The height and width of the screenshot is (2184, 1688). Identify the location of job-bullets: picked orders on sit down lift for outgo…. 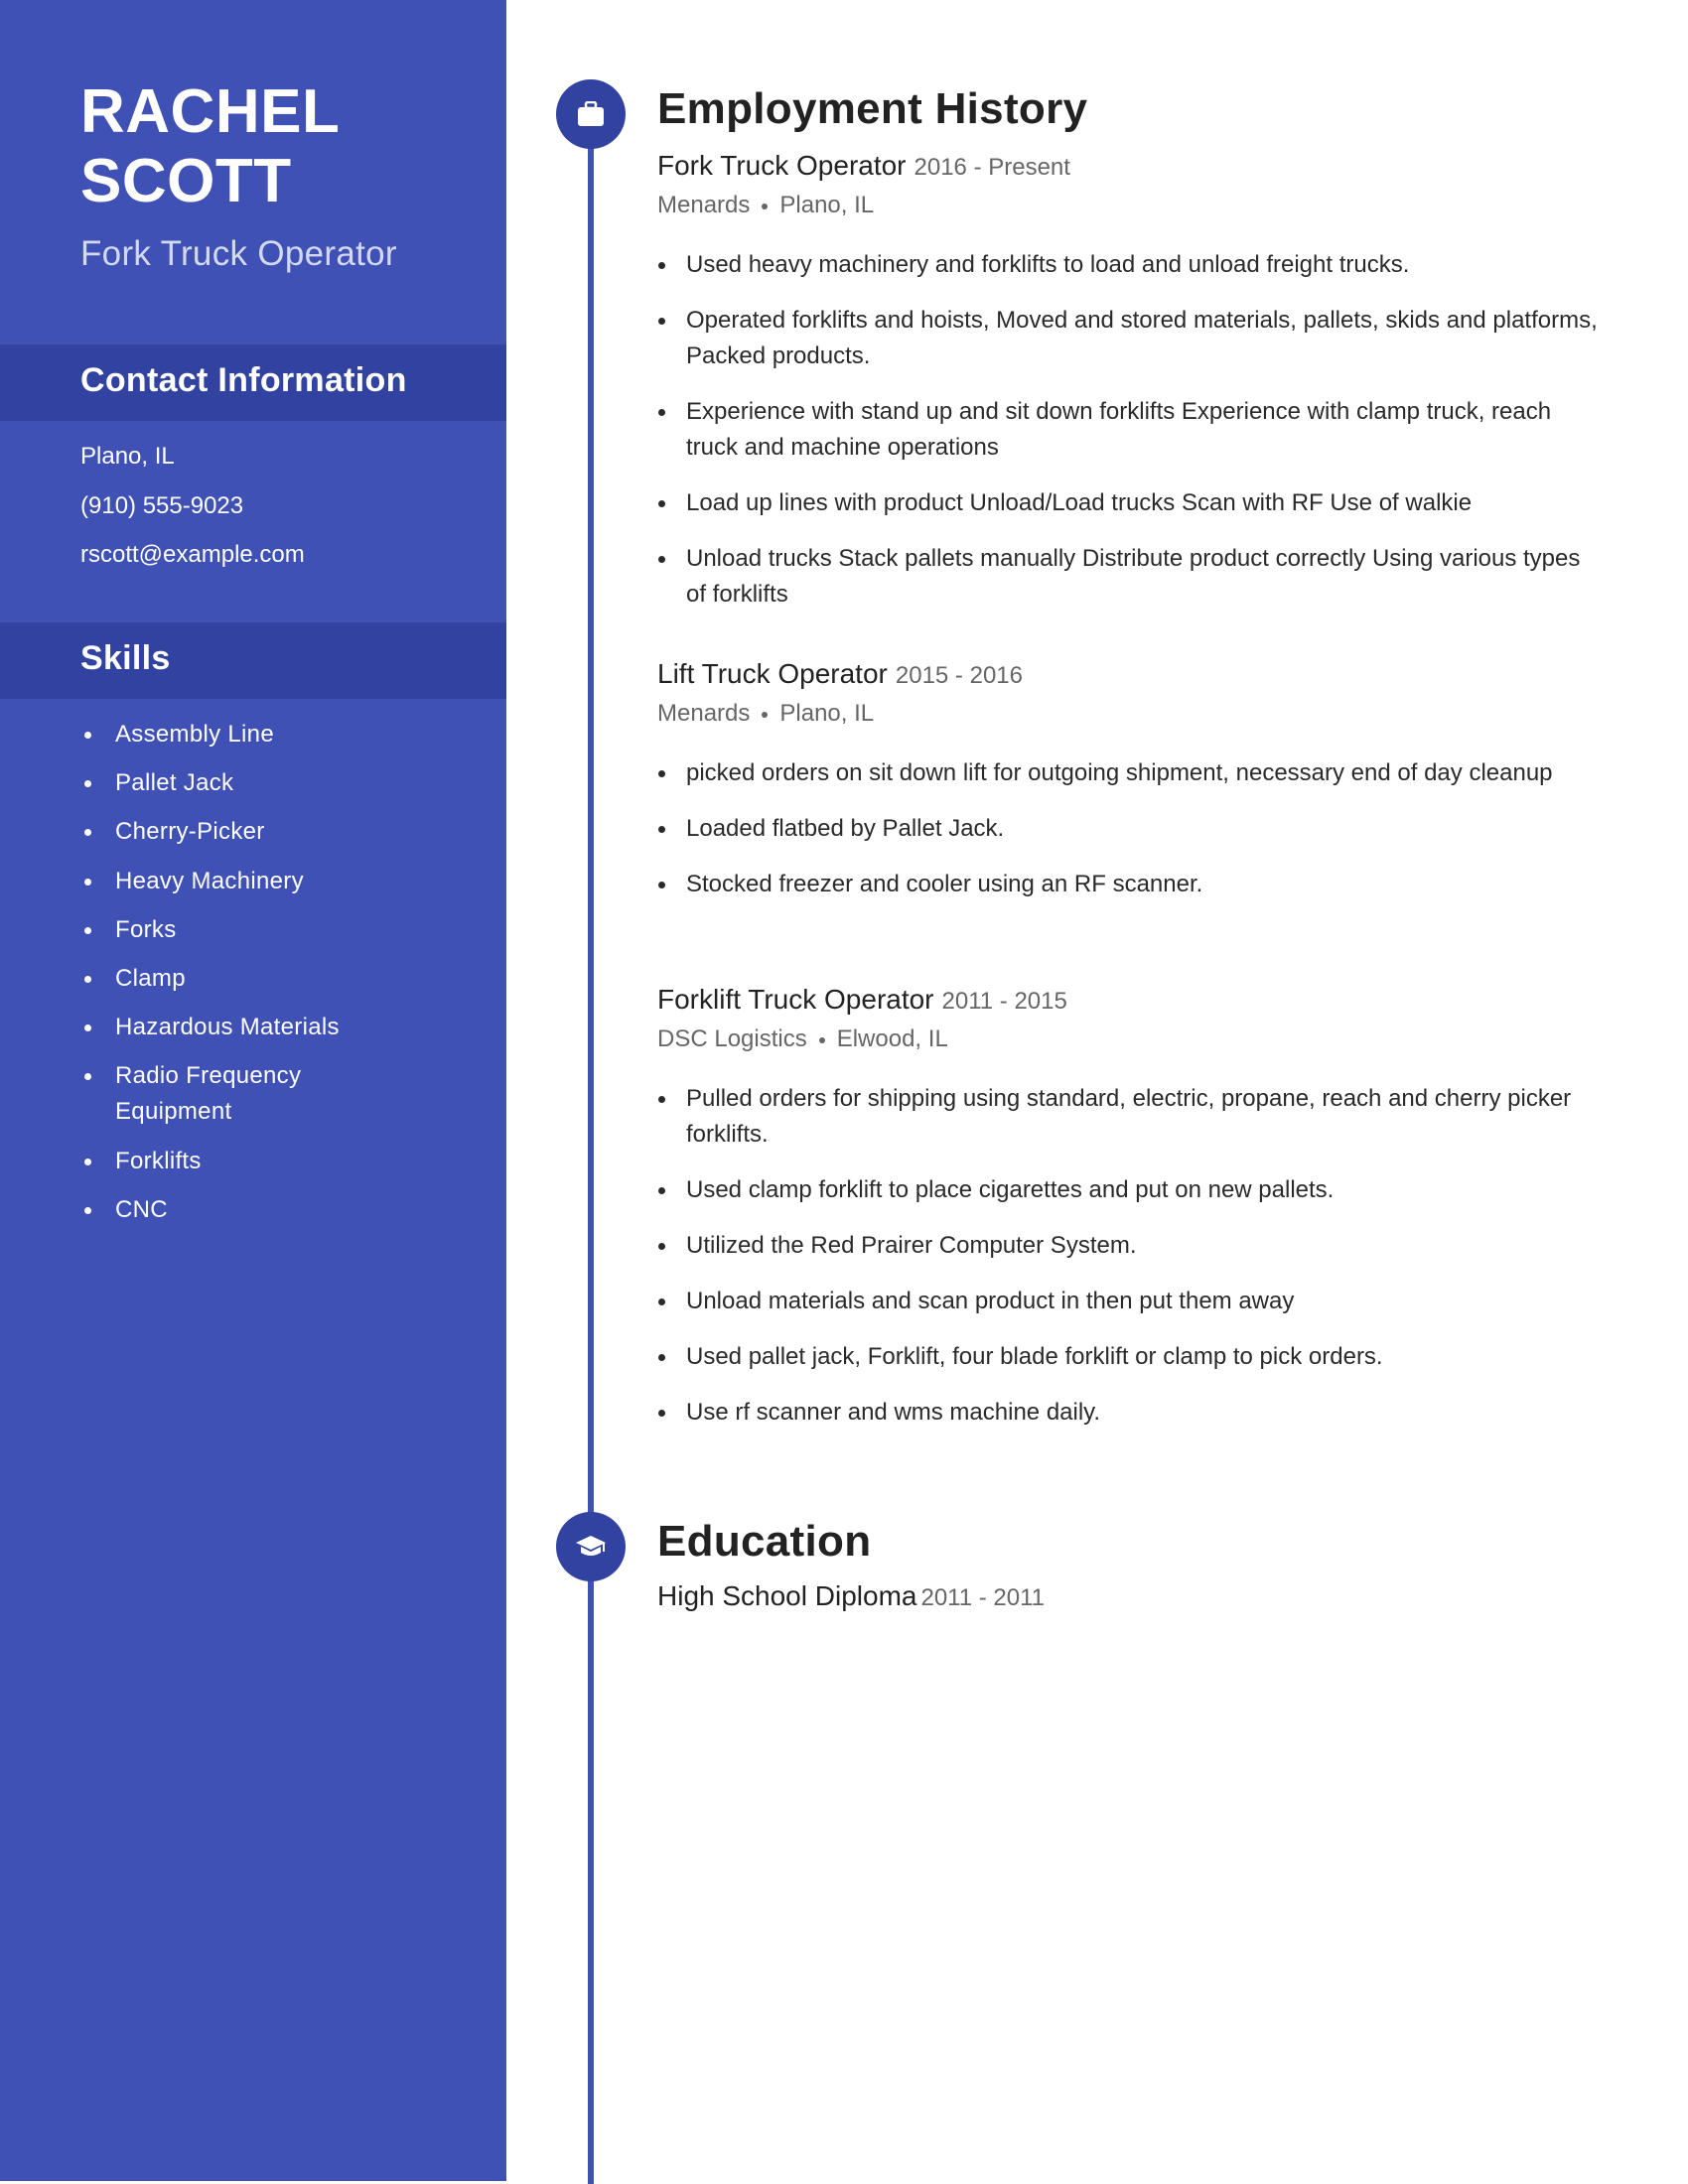
(1134, 828).